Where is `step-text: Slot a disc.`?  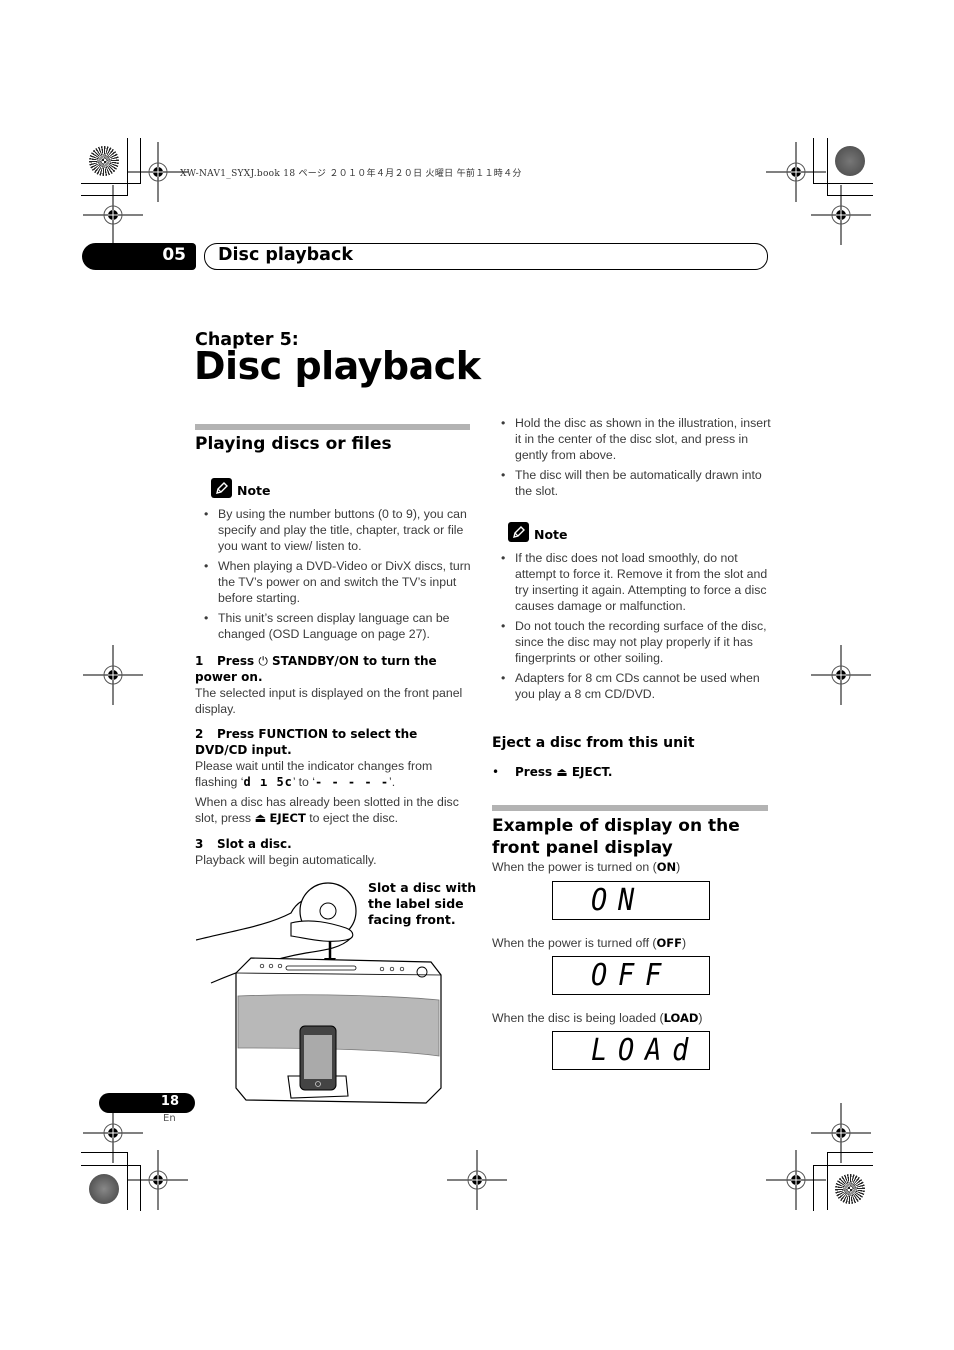 step-text: Slot a disc. is located at coordinates (254, 844).